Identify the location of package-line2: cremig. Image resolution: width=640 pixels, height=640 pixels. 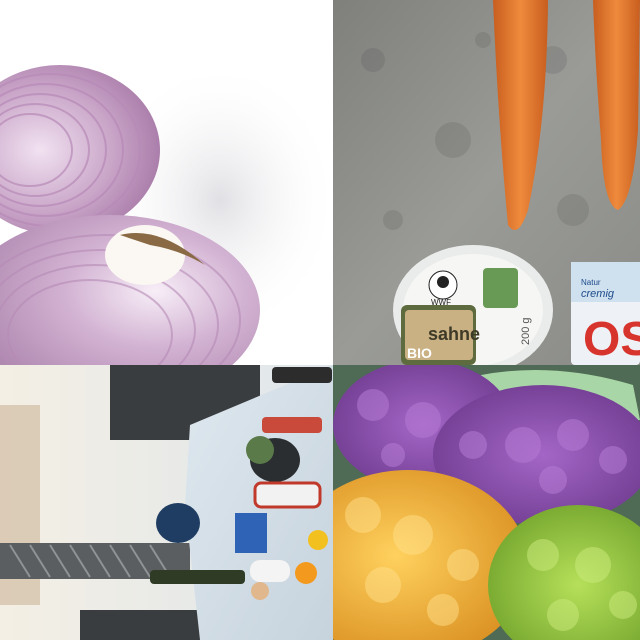
(598, 294).